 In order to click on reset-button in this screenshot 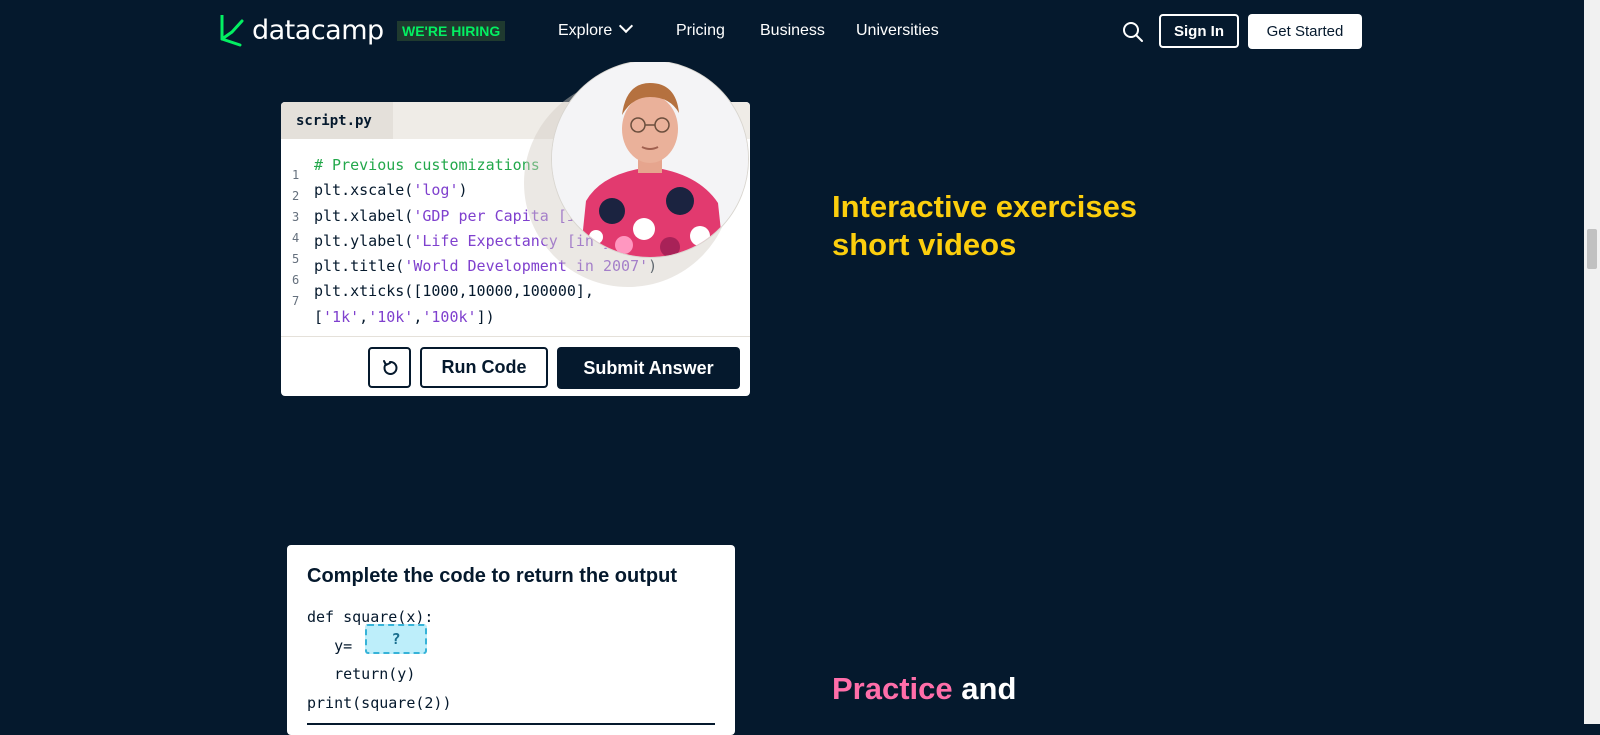, I will do `click(389, 367)`.